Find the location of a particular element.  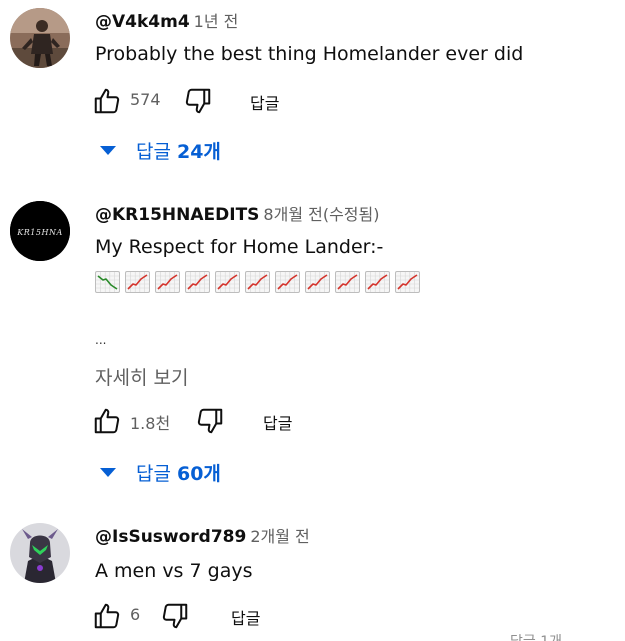

author-name: @V4k4m4 is located at coordinates (142, 22).